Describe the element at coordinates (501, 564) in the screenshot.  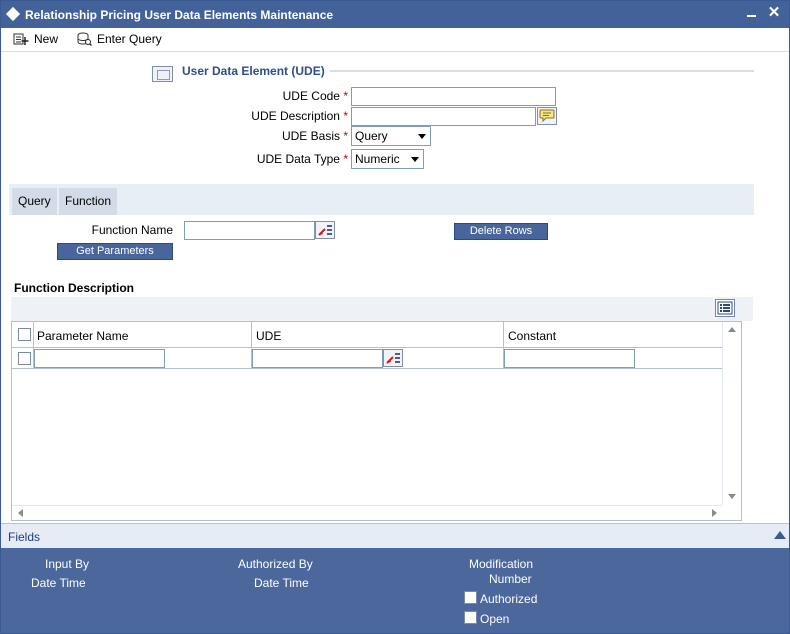
I see `modification-label: Modification` at that location.